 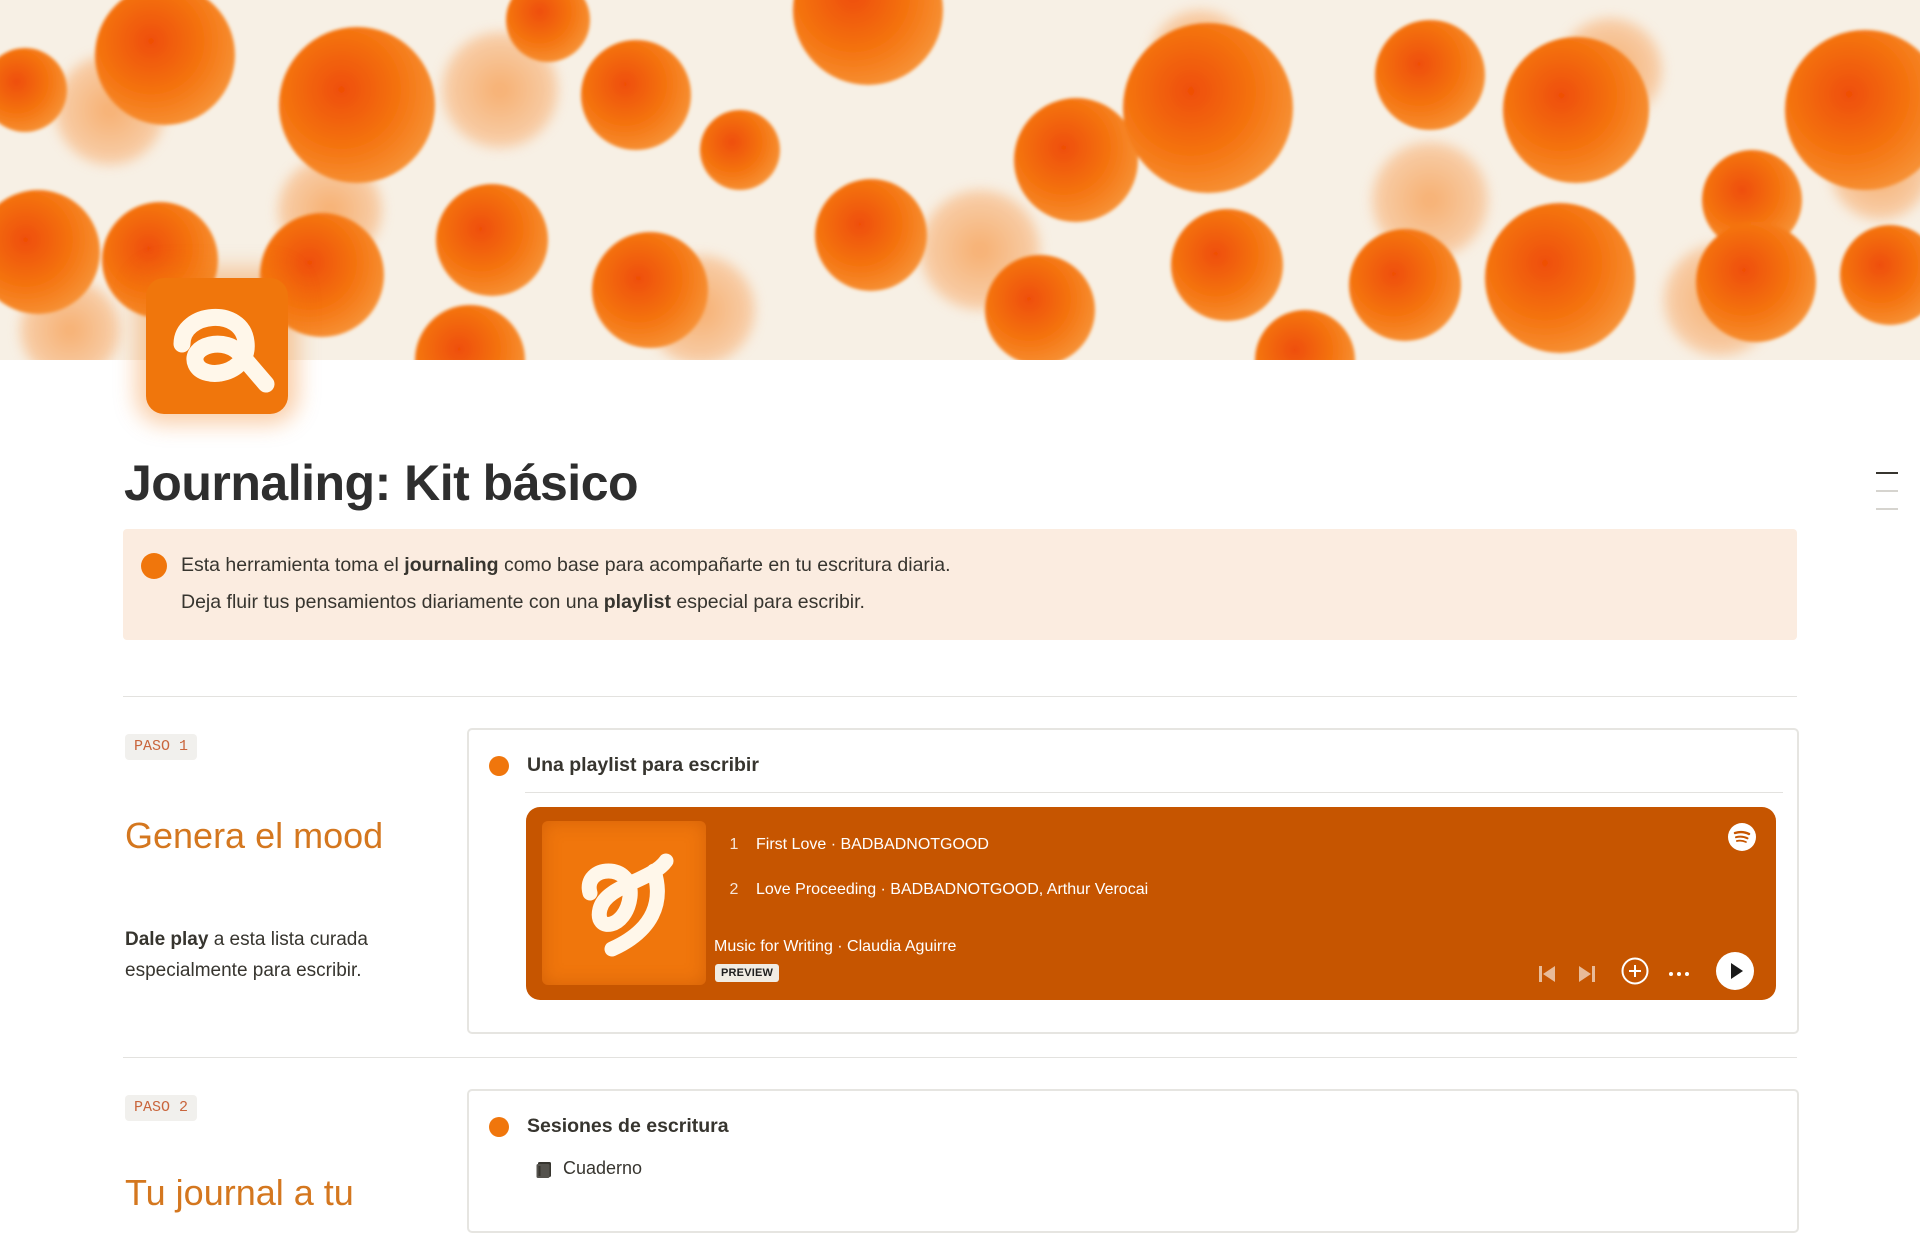 I want to click on next-icon, so click(x=1587, y=974).